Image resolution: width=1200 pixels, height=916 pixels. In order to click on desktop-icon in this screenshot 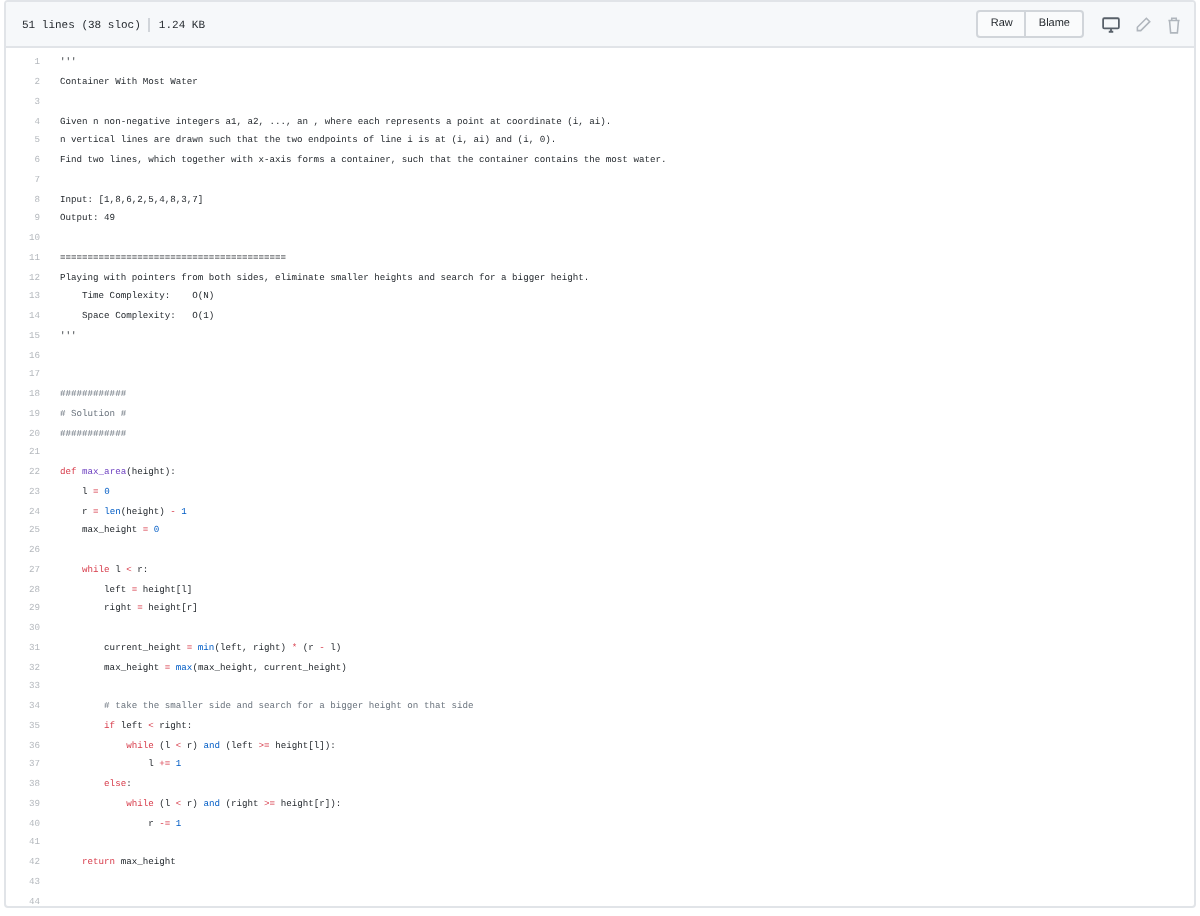, I will do `click(1111, 24)`.